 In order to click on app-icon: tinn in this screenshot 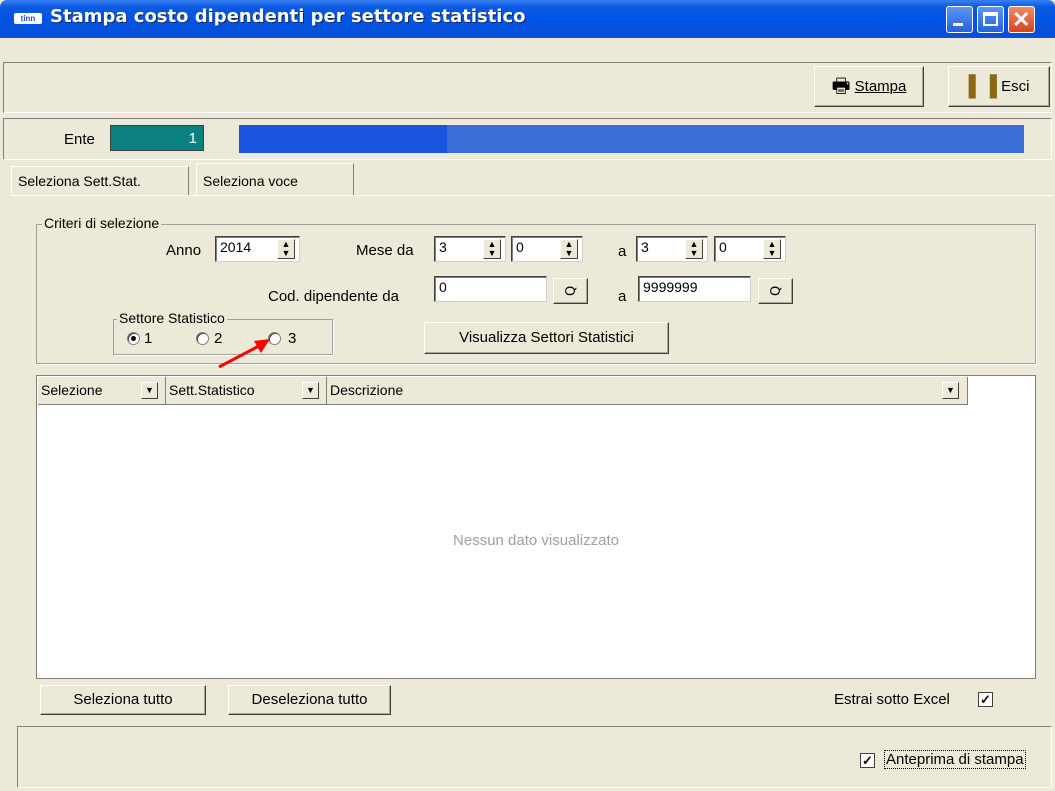, I will do `click(28, 18)`.